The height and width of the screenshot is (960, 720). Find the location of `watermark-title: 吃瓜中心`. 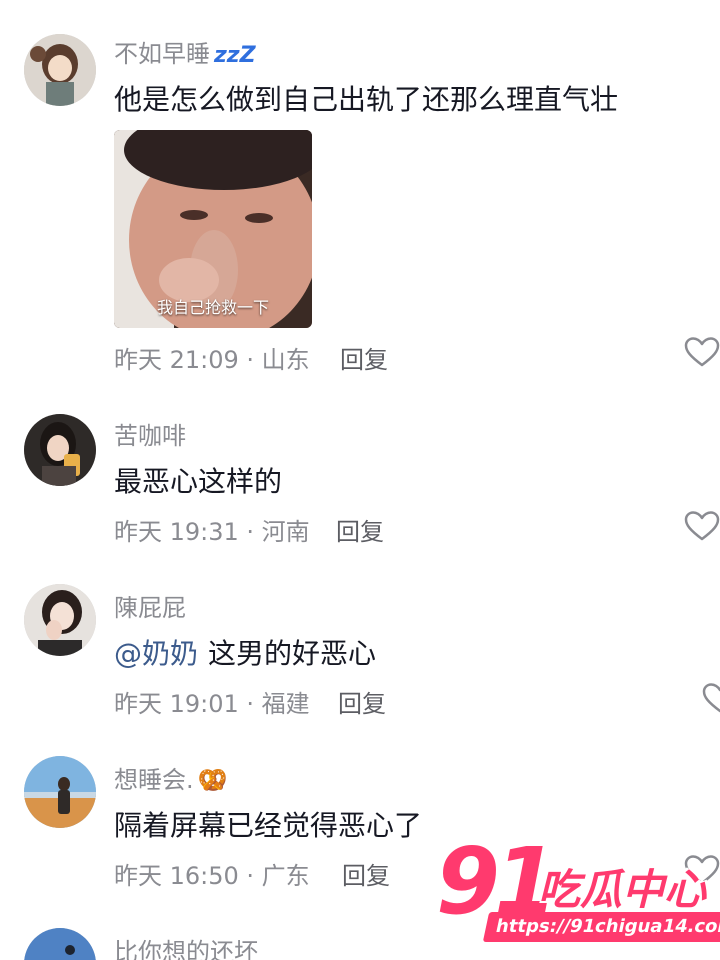

watermark-title: 吃瓜中心 is located at coordinates (622, 889).